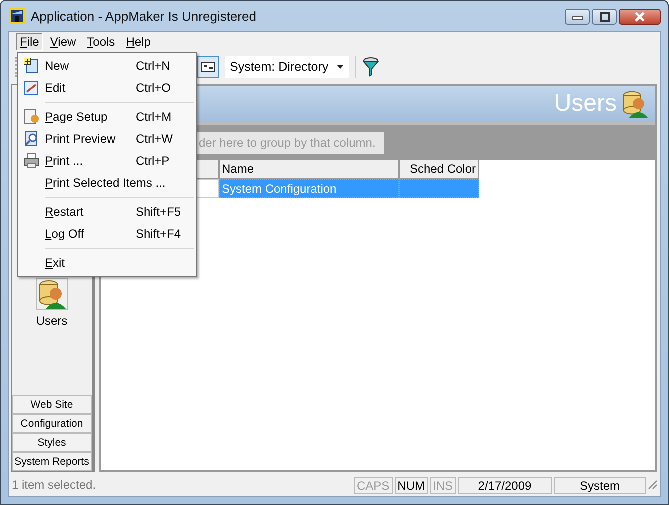 The height and width of the screenshot is (505, 669). Describe the element at coordinates (107, 117) in the screenshot. I see `menu-entry: Page Setup Ctrl+M` at that location.